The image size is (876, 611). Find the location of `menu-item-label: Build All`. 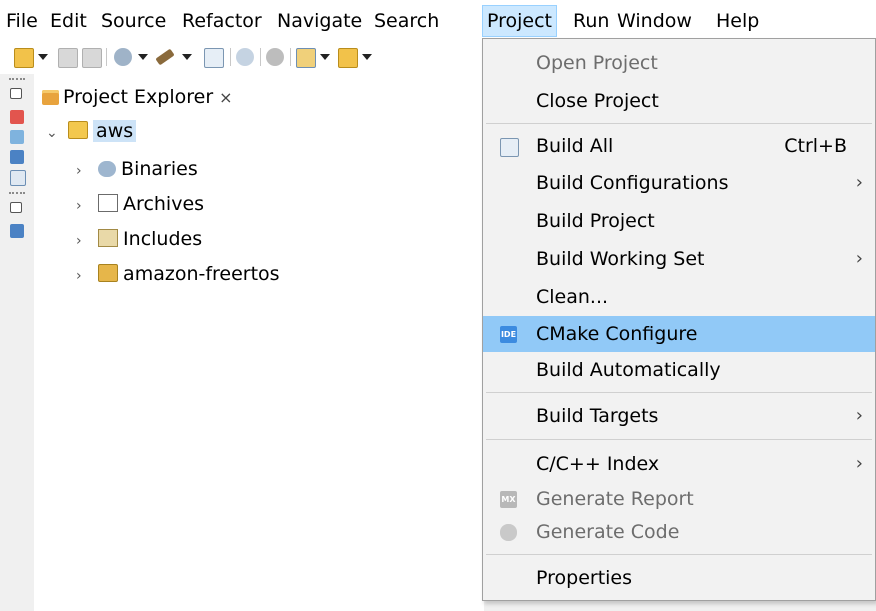

menu-item-label: Build All is located at coordinates (575, 146).